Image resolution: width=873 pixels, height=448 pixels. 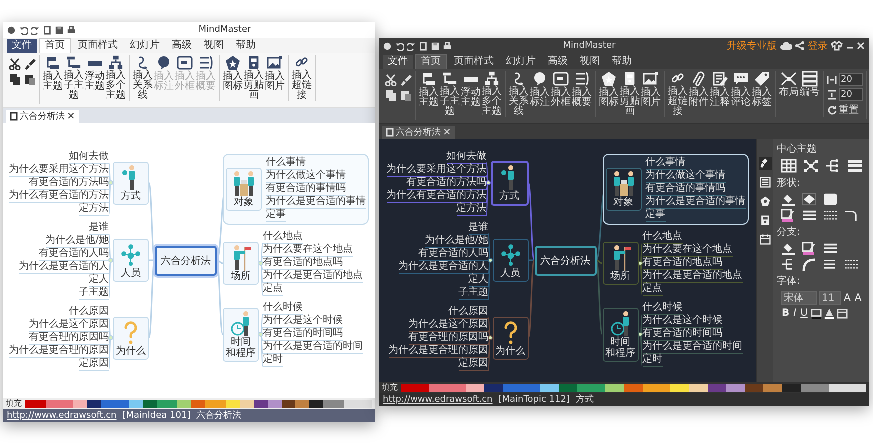 What do you see at coordinates (861, 46) in the screenshot?
I see `close-icon` at bounding box center [861, 46].